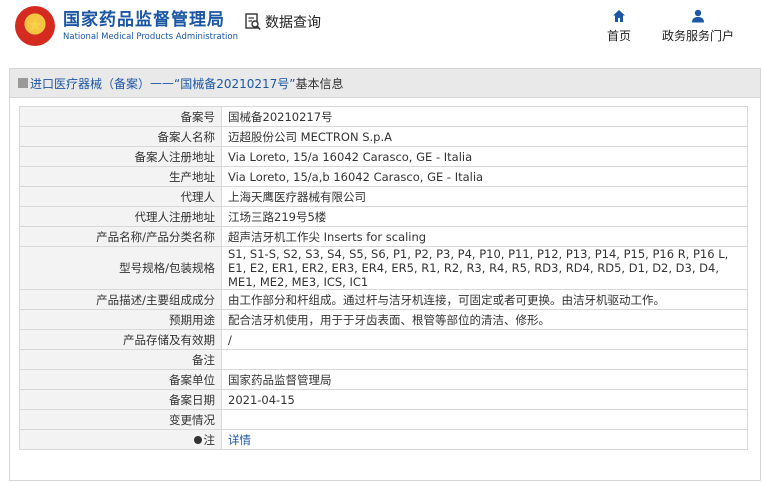 This screenshot has height=483, width=762. Describe the element at coordinates (120, 156) in the screenshot. I see `row-key: 备案人注册地址` at that location.